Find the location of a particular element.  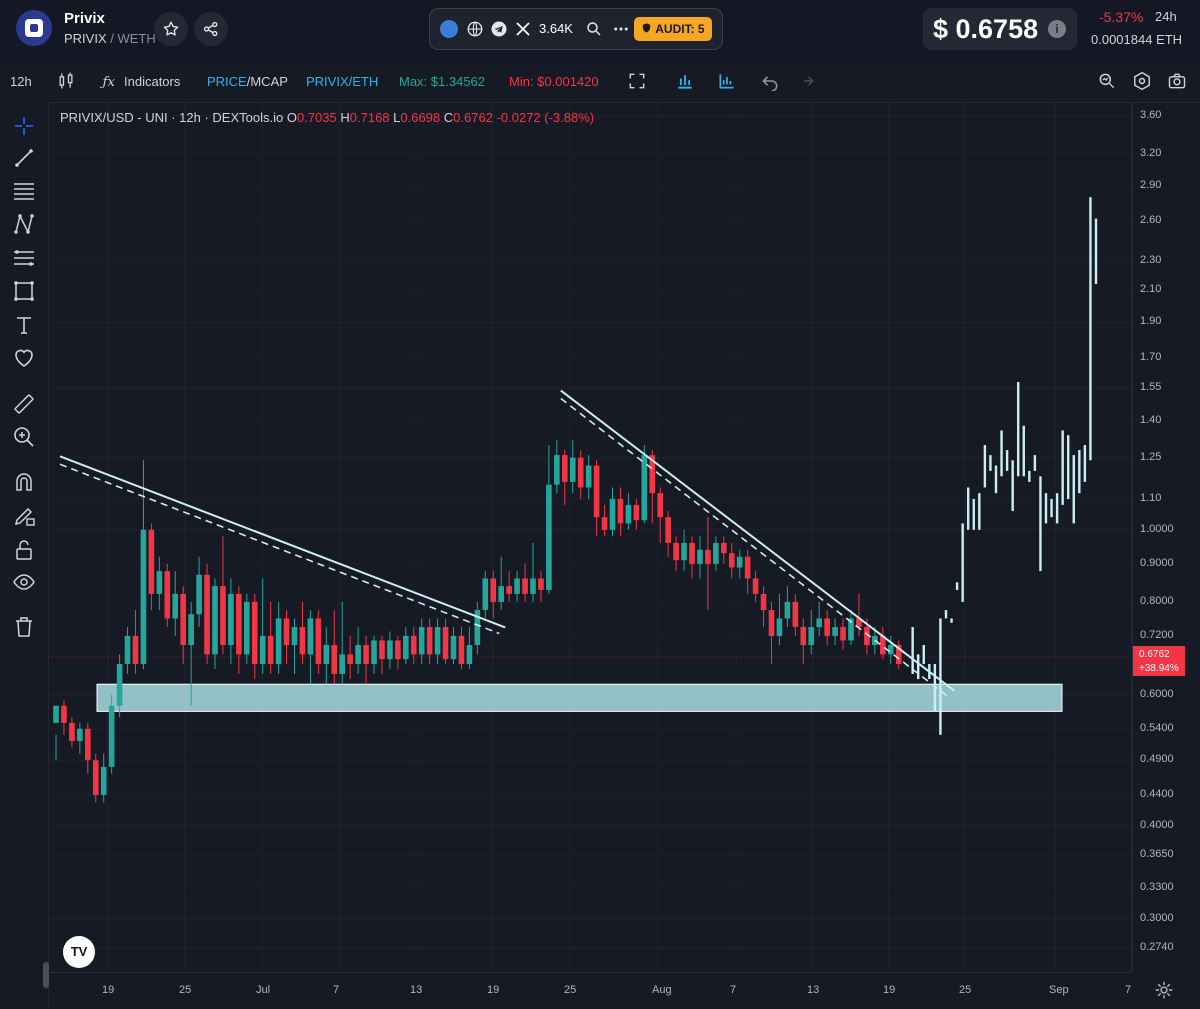

pair-toggle: PRIVIX/ETH is located at coordinates (342, 81).